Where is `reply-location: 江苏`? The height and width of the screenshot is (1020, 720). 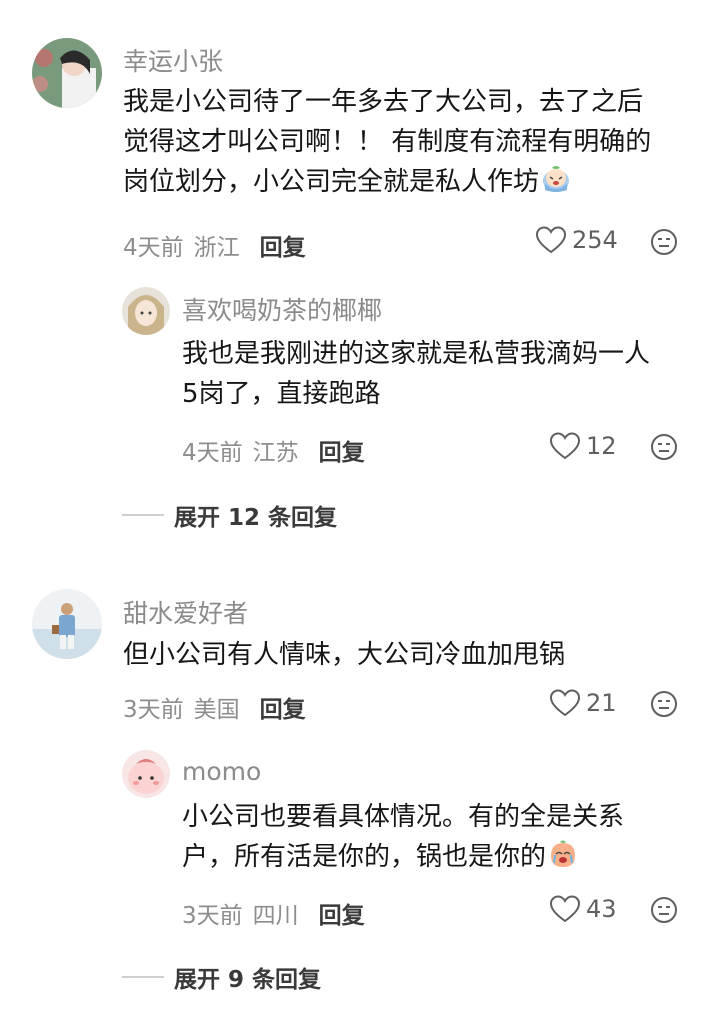 reply-location: 江苏 is located at coordinates (275, 453).